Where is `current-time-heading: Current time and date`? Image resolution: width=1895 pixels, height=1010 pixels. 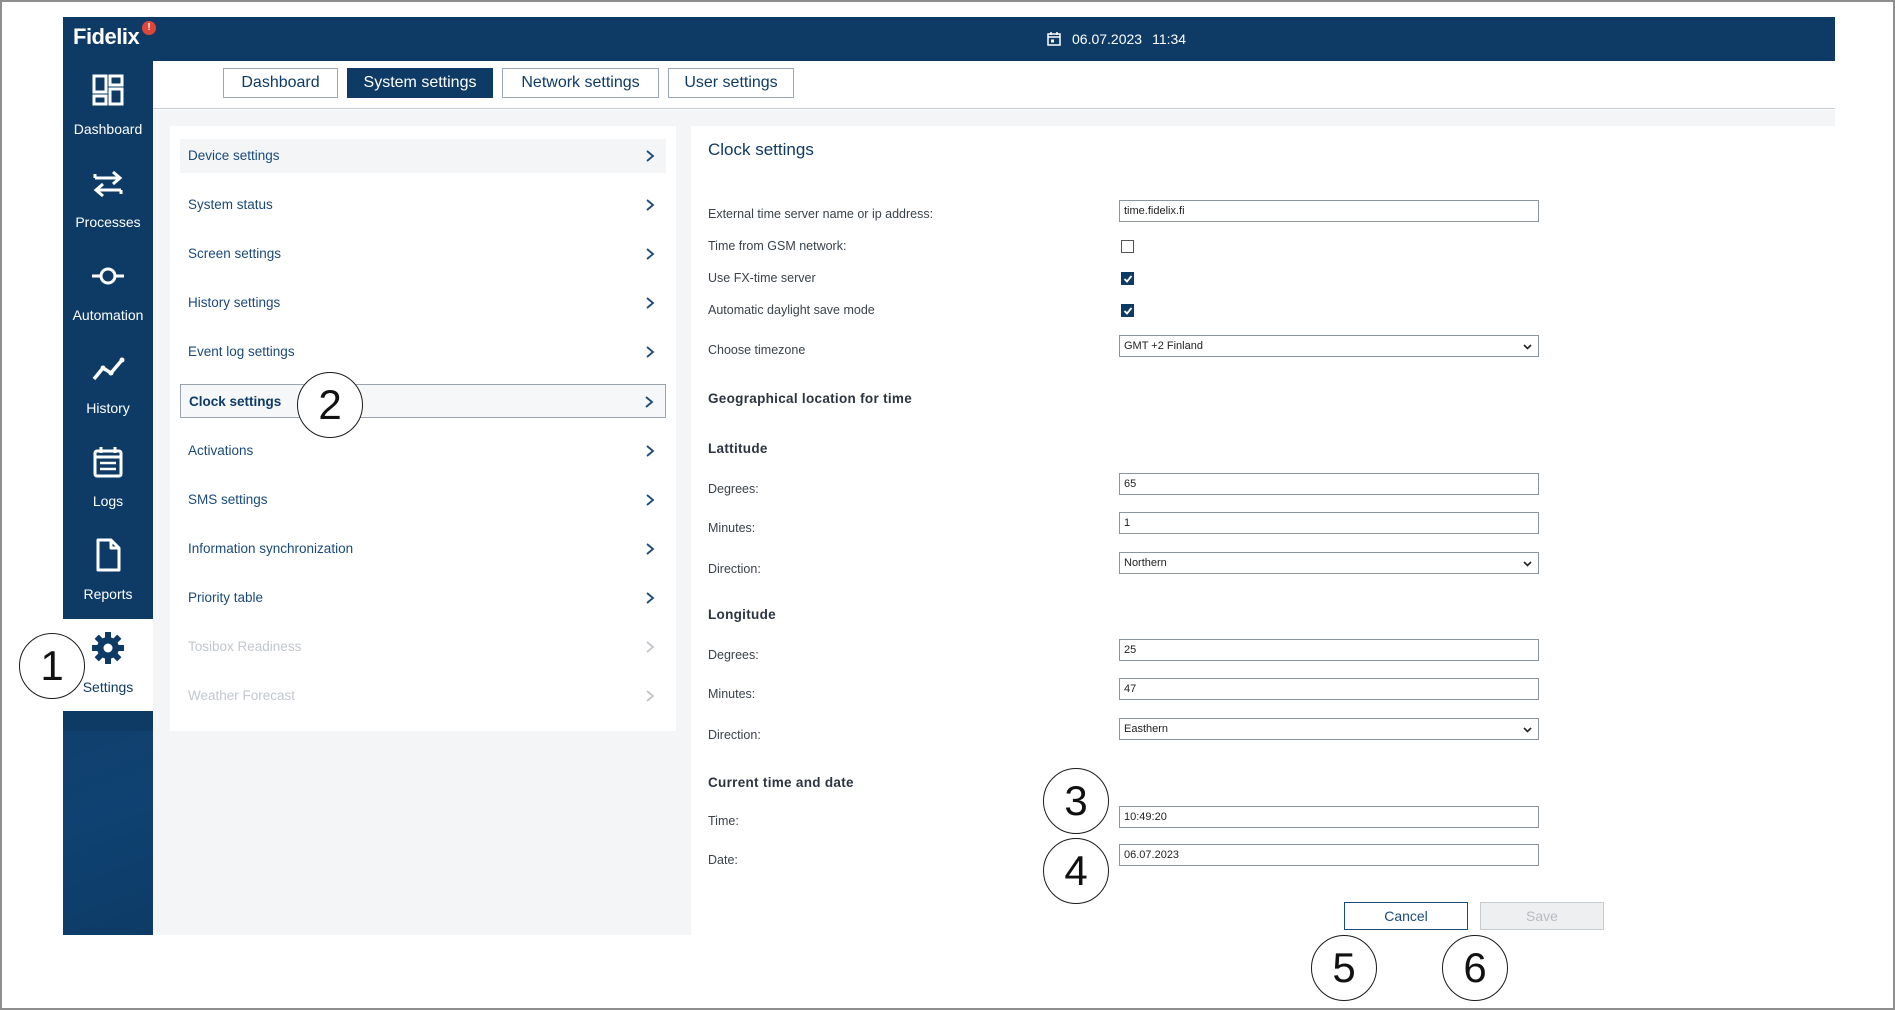
current-time-heading: Current time and date is located at coordinates (781, 782).